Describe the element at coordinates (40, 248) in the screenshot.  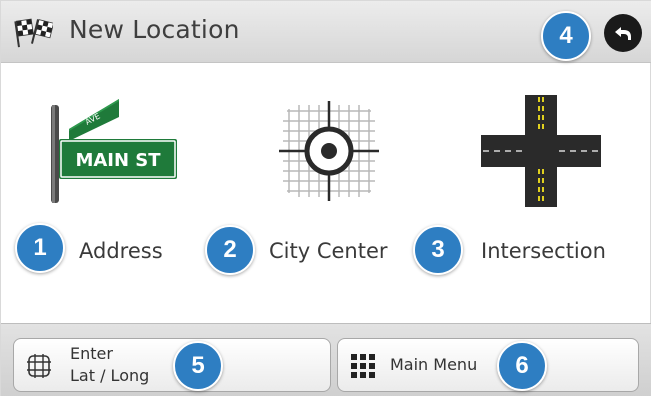
I see `callout-marker-1: 1` at that location.